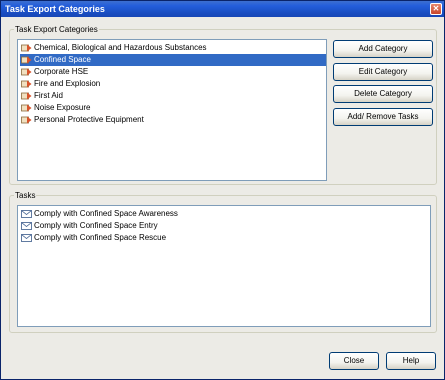  I want to click on task-item-label: Comply with Confined Space Entry, so click(96, 225).